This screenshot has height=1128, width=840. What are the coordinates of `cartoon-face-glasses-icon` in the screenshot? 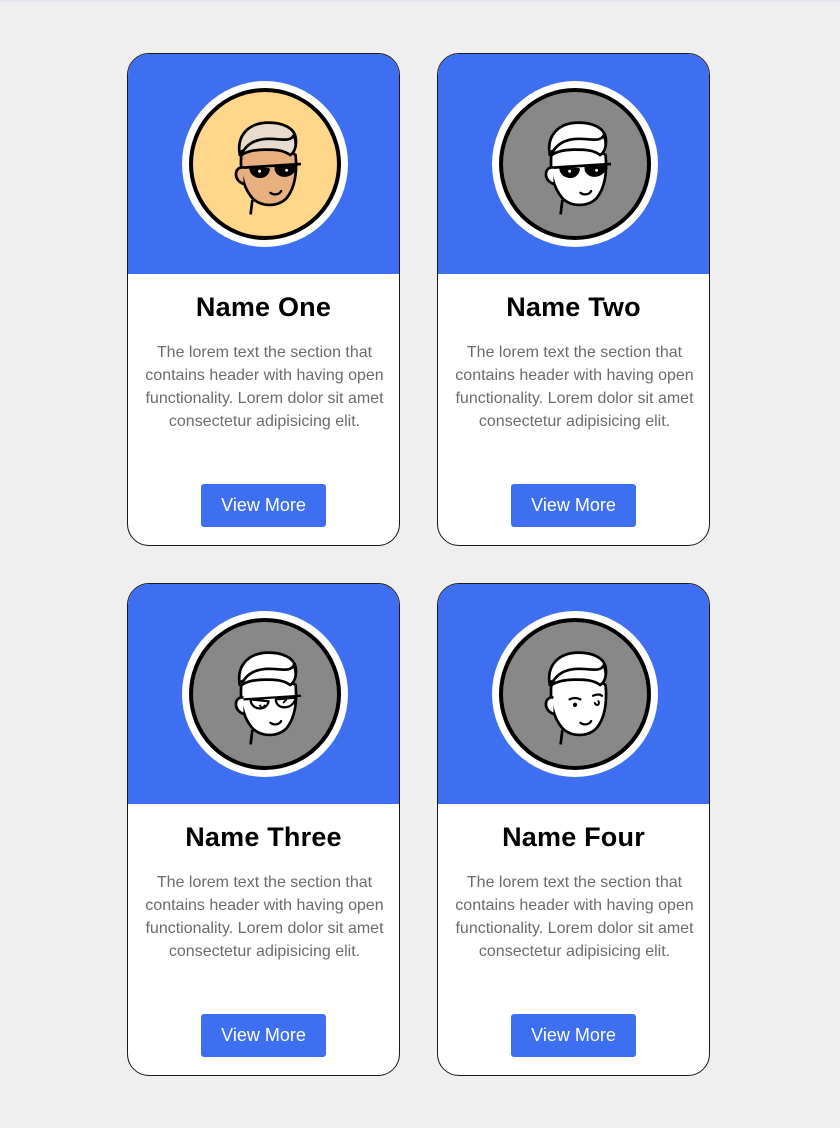 It's located at (265, 694).